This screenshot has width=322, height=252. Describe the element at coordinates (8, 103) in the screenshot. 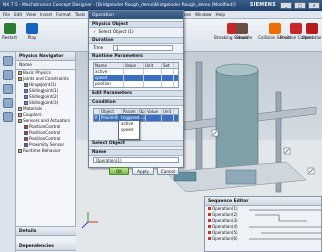

I see `history-tab-icon` at that location.